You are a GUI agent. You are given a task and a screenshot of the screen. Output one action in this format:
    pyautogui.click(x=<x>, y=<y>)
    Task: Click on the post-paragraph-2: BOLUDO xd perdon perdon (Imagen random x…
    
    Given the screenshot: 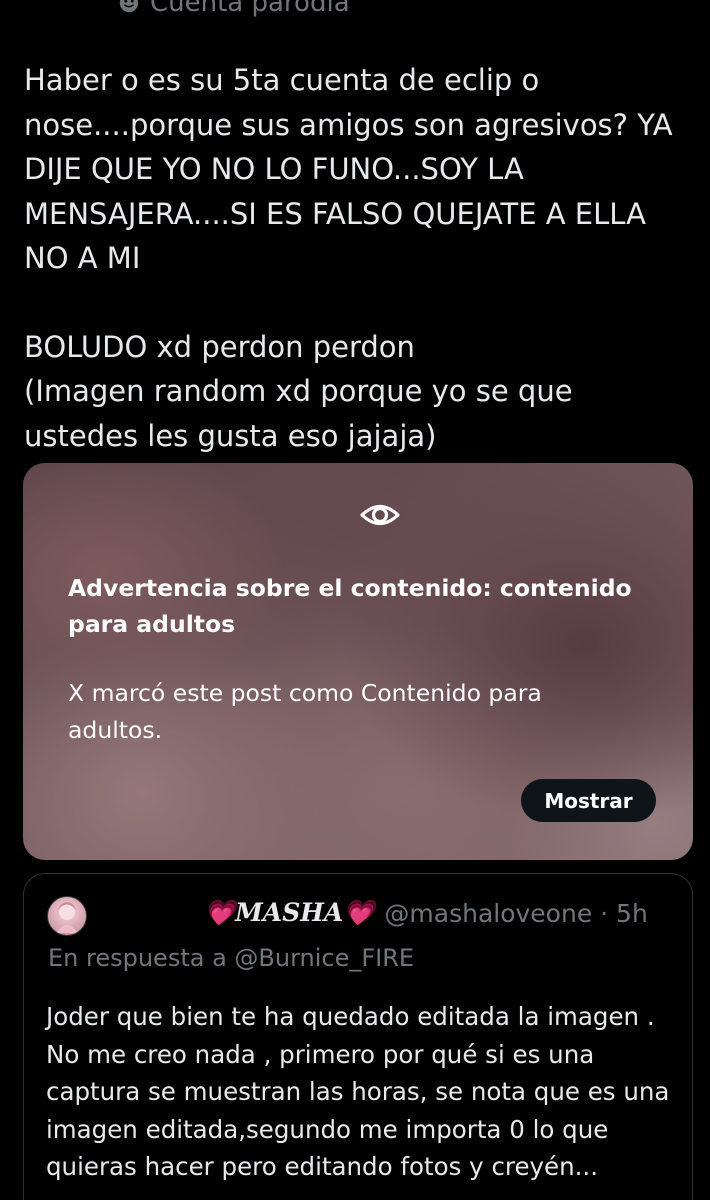 What is the action you would take?
    pyautogui.click(x=298, y=391)
    